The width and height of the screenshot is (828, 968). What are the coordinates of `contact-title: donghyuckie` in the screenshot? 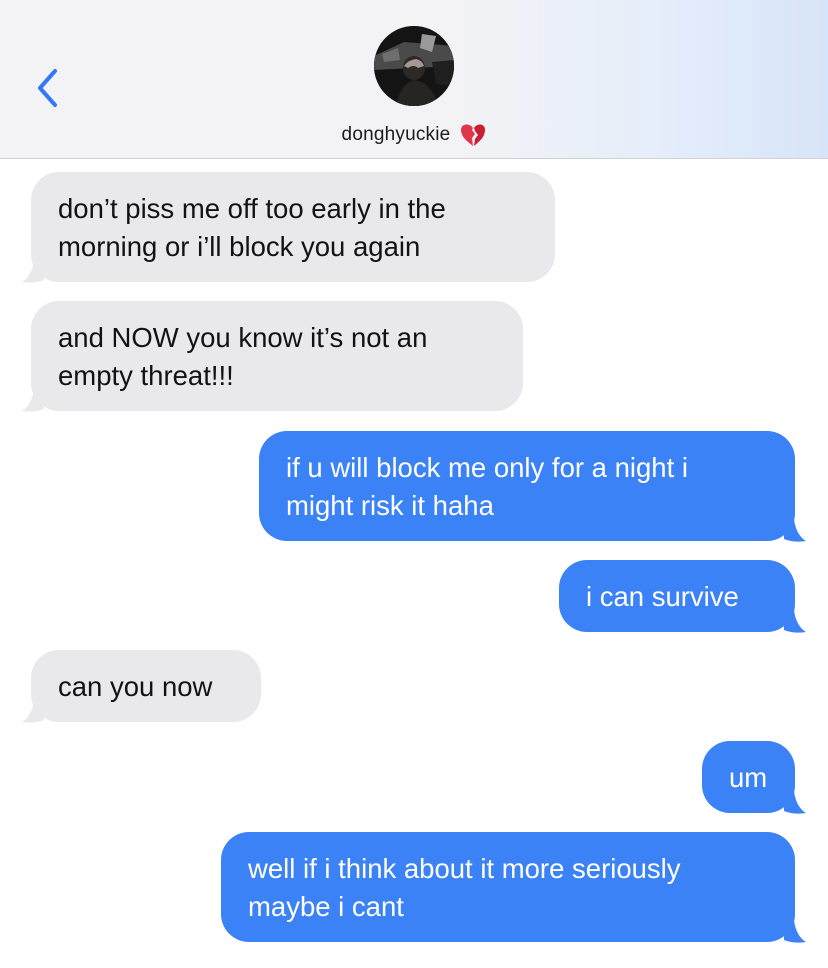 It's located at (414, 135).